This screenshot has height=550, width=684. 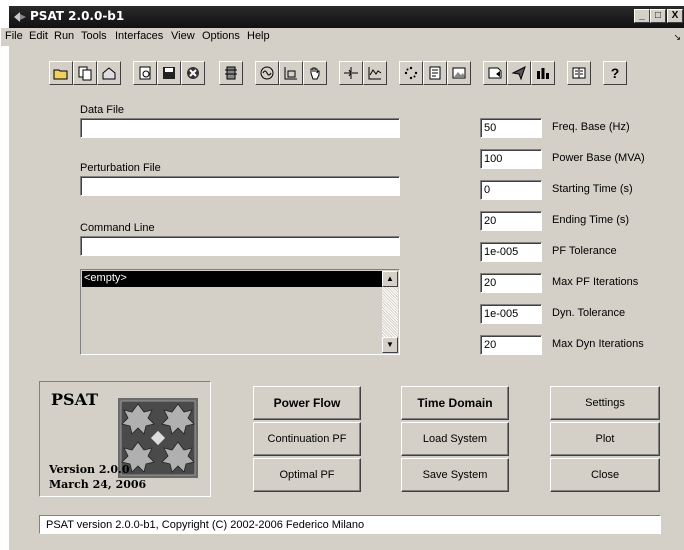 I want to click on waveform-icon, so click(x=375, y=73).